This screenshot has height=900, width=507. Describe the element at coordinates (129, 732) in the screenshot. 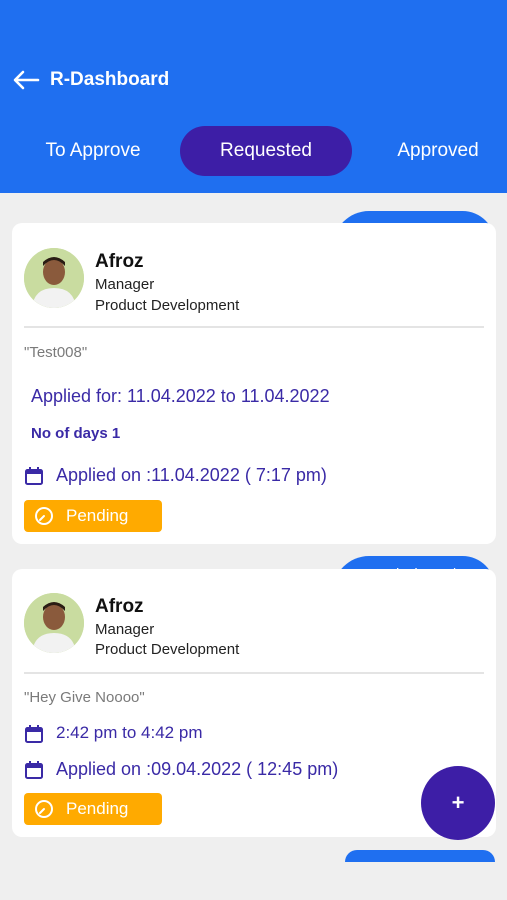

I see `permission-time-range: 2:42 pm to 4:42 pm` at that location.